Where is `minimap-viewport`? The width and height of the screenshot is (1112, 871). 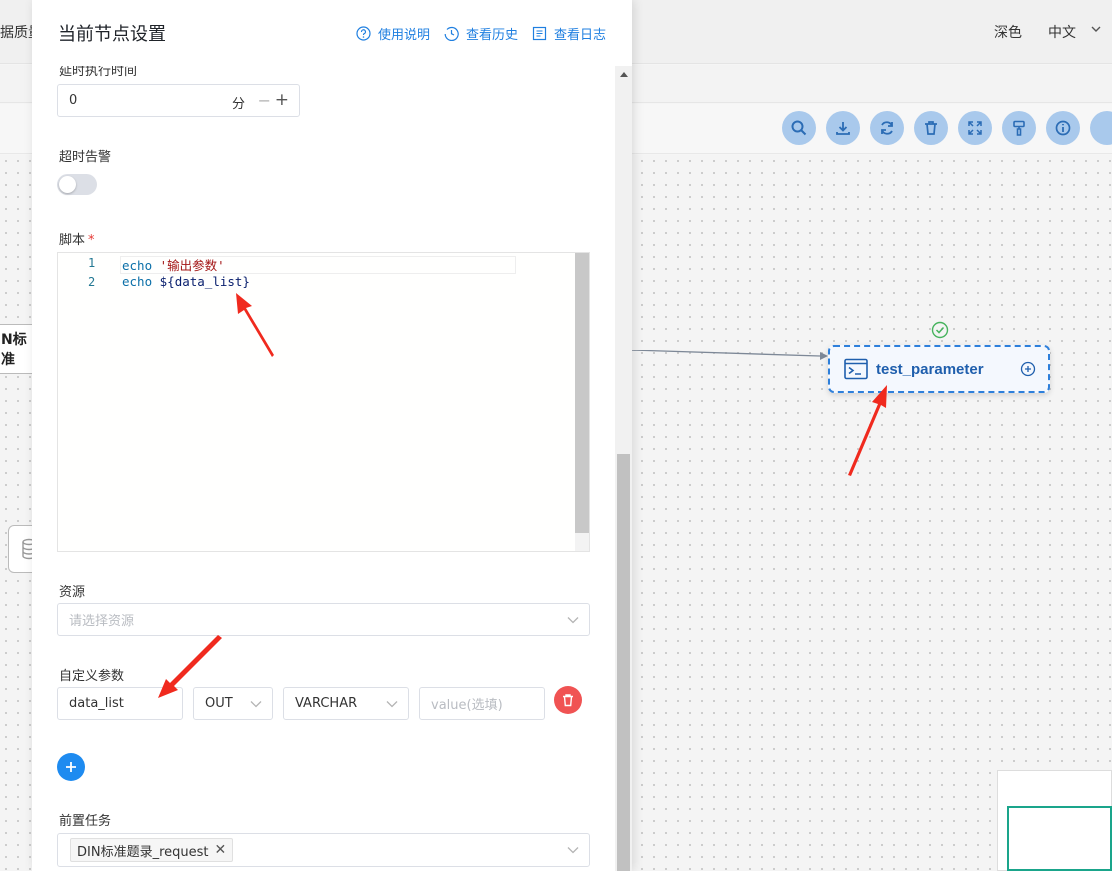
minimap-viewport is located at coordinates (1059, 838).